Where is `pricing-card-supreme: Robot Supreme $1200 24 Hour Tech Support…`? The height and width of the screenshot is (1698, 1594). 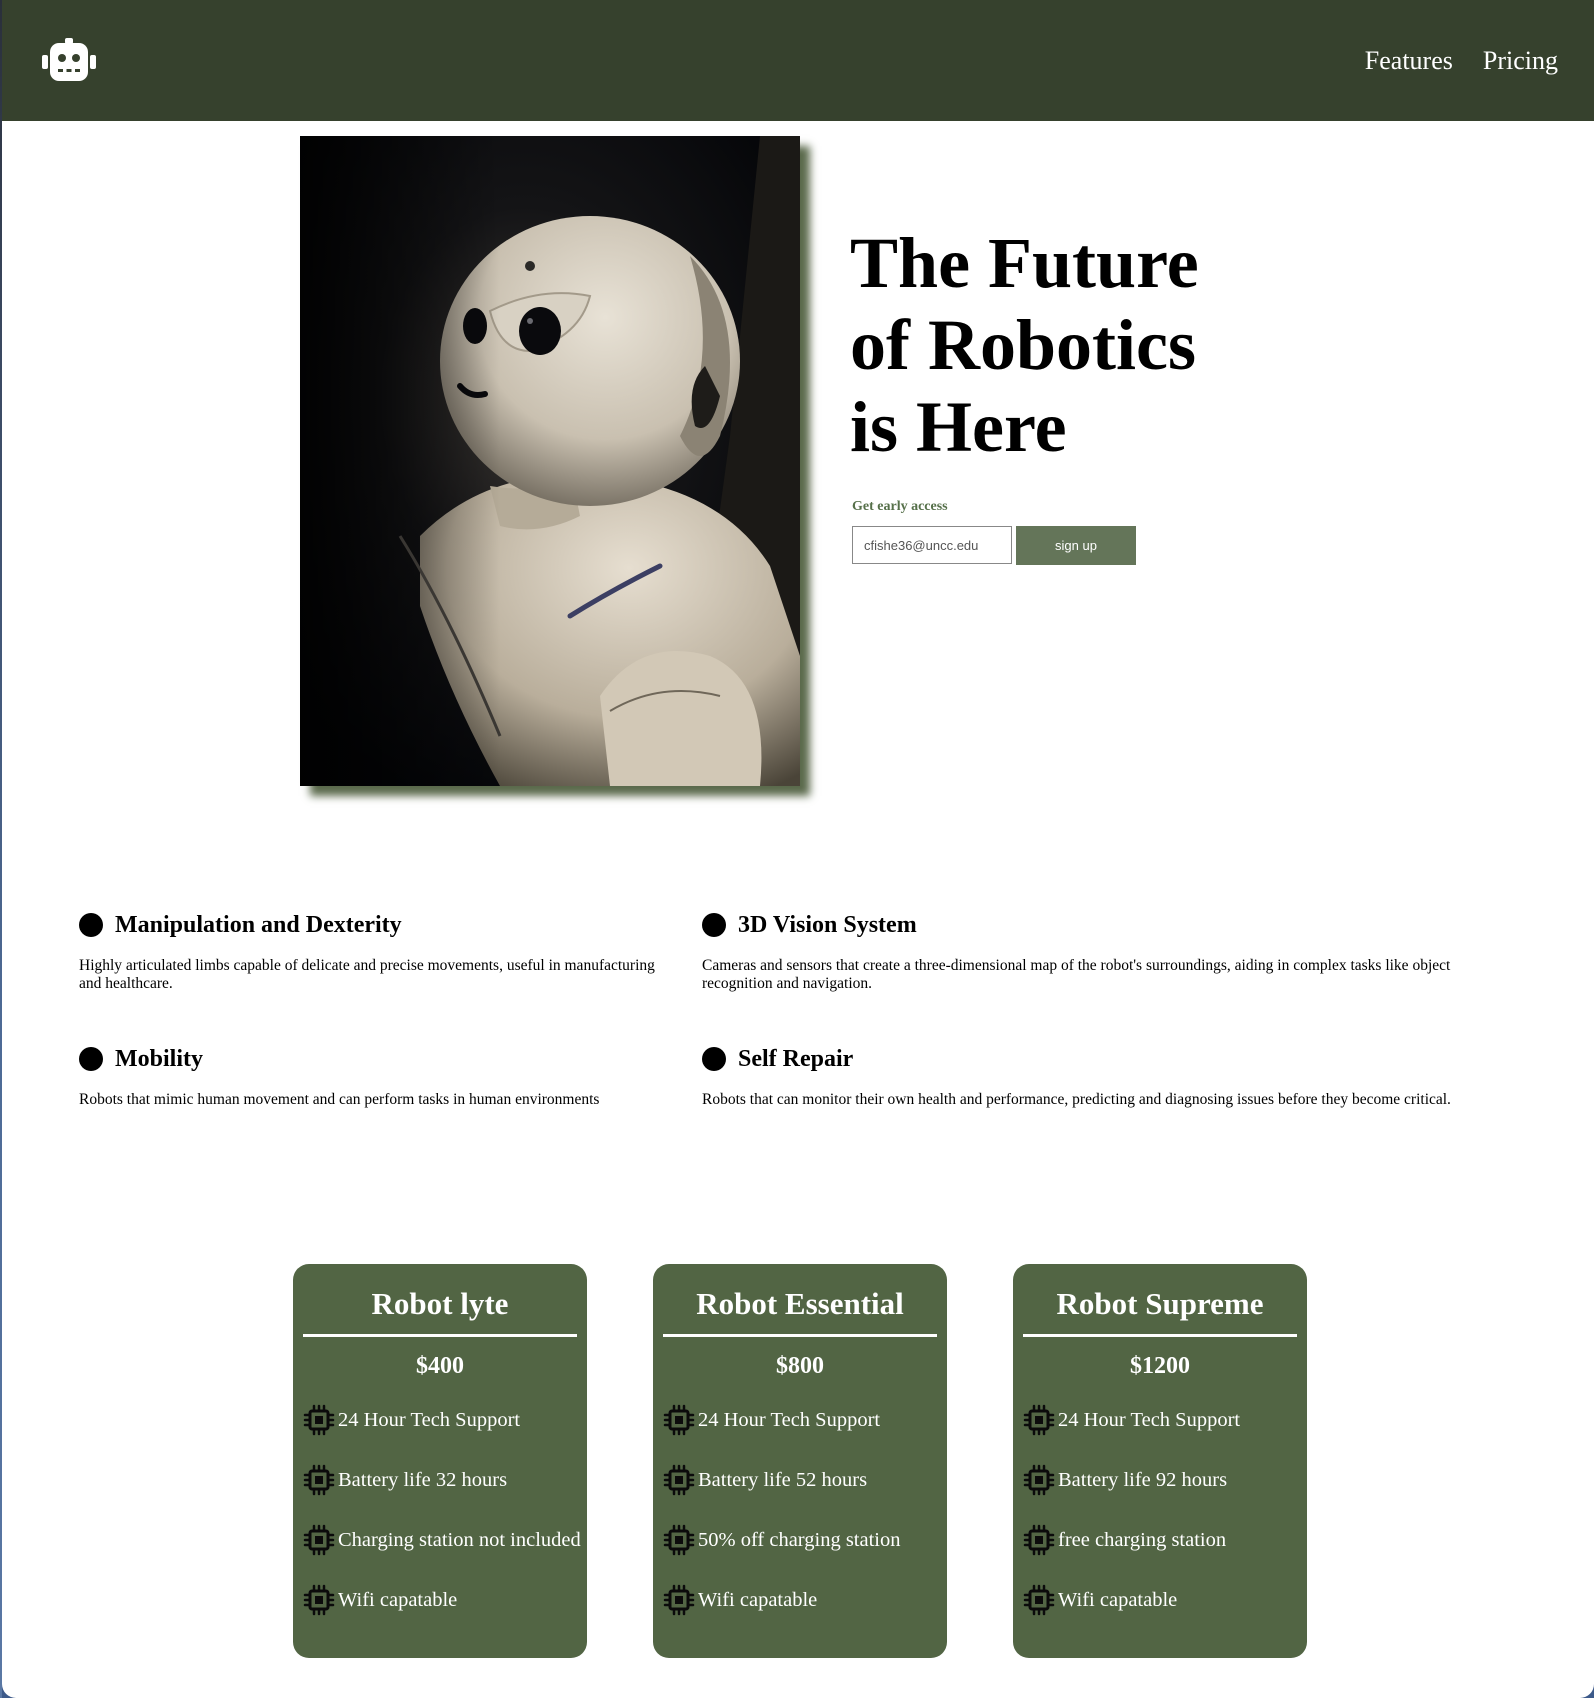 pricing-card-supreme: Robot Supreme $1200 24 Hour Tech Support… is located at coordinates (1160, 1461).